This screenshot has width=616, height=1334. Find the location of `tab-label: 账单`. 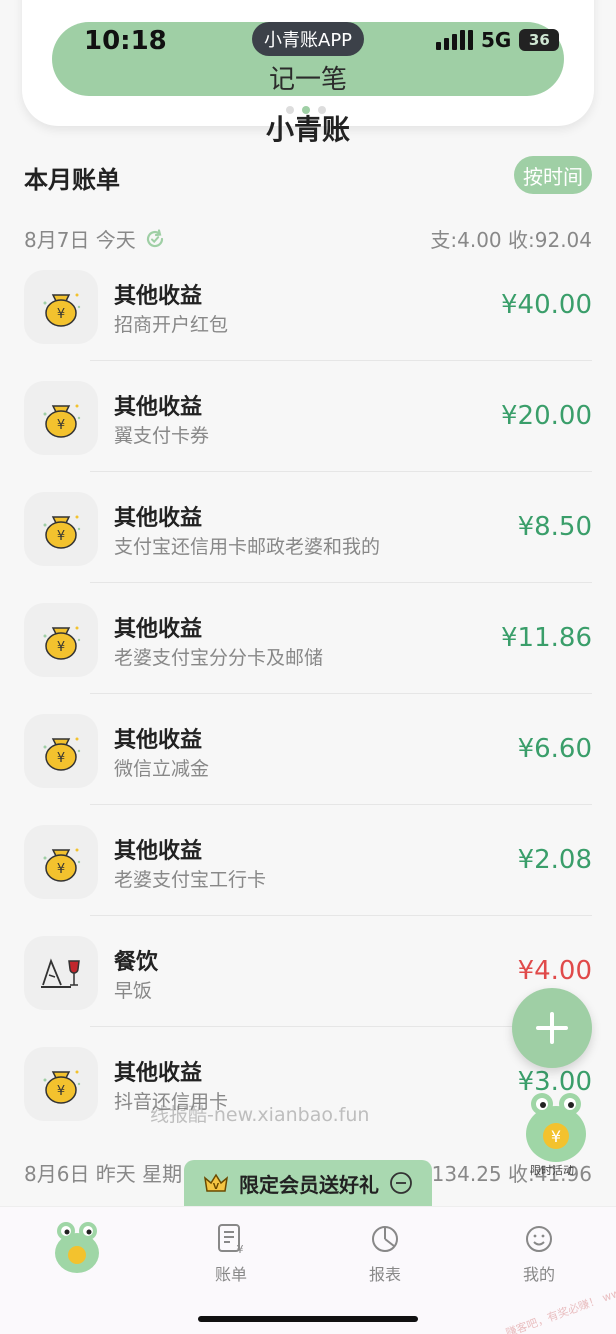

tab-label: 账单 is located at coordinates (230, 1274).